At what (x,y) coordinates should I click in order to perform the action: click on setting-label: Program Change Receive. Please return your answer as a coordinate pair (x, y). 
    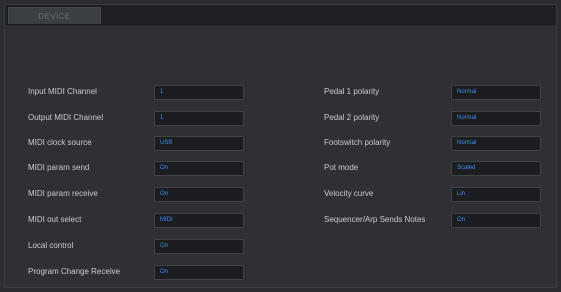
    Looking at the image, I should click on (74, 271).